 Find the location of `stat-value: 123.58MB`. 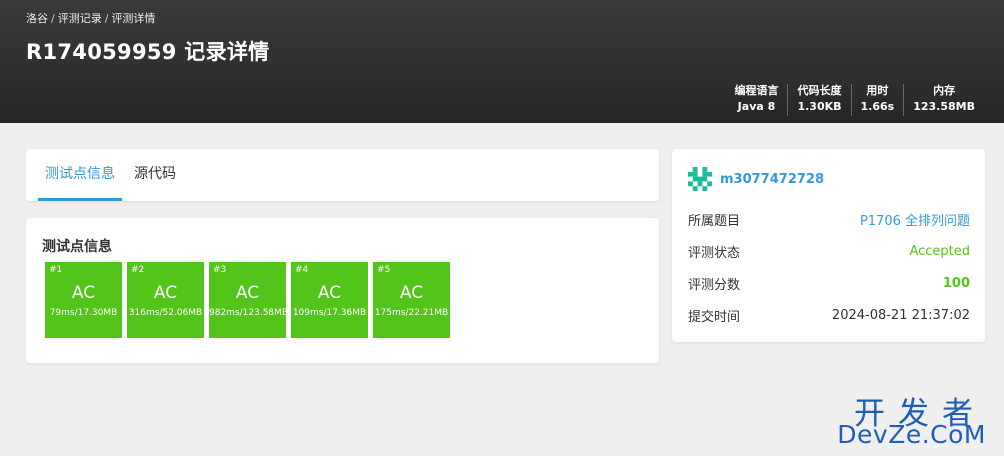

stat-value: 123.58MB is located at coordinates (944, 106).